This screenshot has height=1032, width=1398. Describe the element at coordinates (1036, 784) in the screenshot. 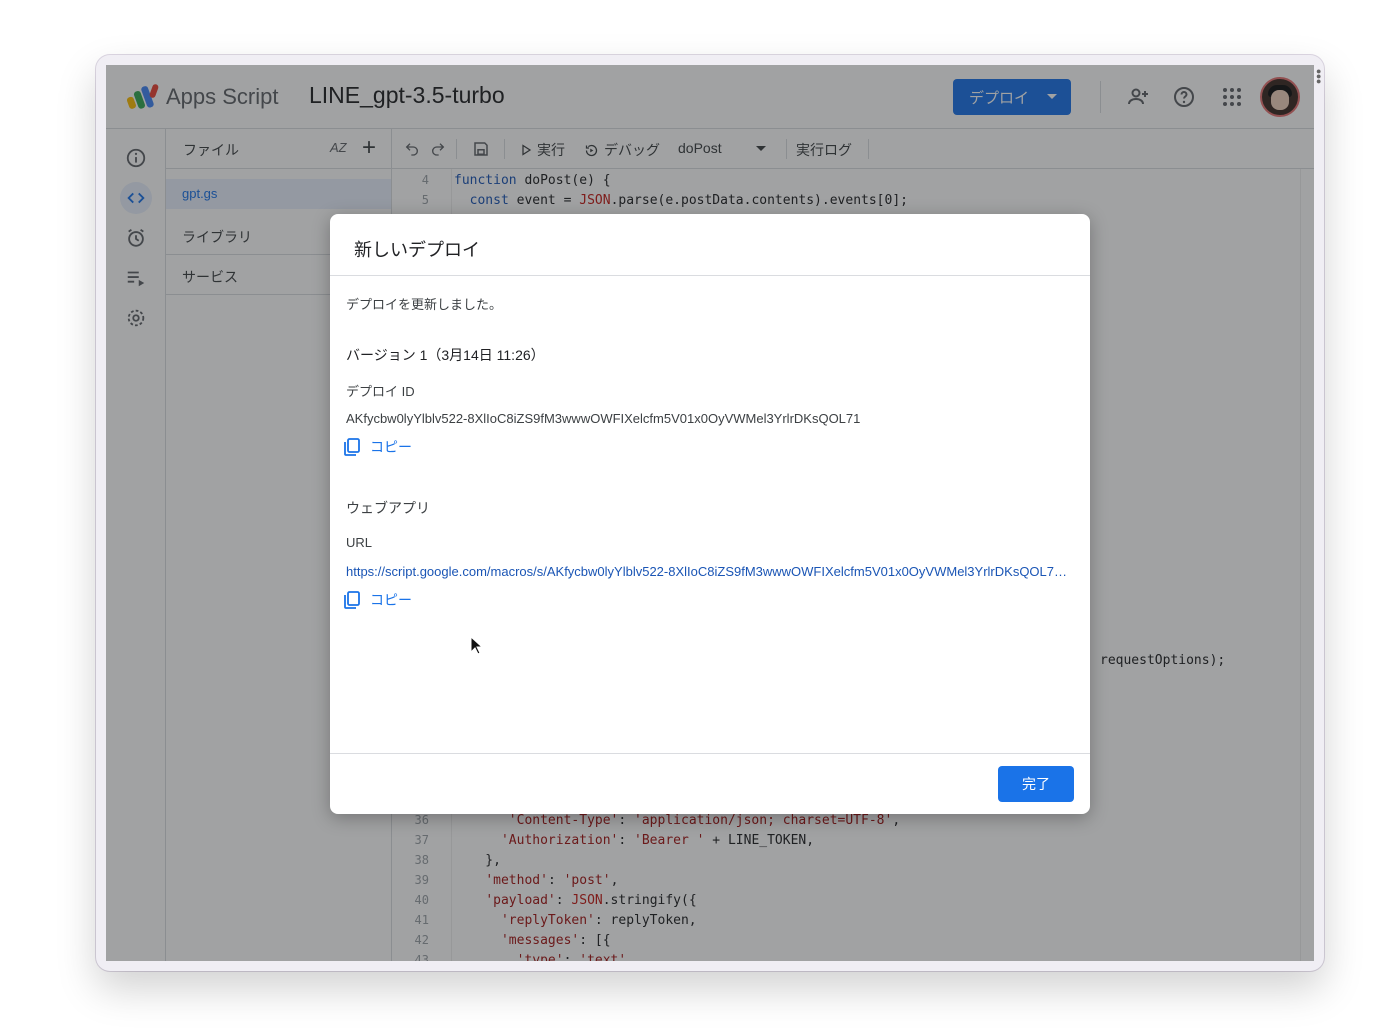

I see `done-button: 完了` at that location.